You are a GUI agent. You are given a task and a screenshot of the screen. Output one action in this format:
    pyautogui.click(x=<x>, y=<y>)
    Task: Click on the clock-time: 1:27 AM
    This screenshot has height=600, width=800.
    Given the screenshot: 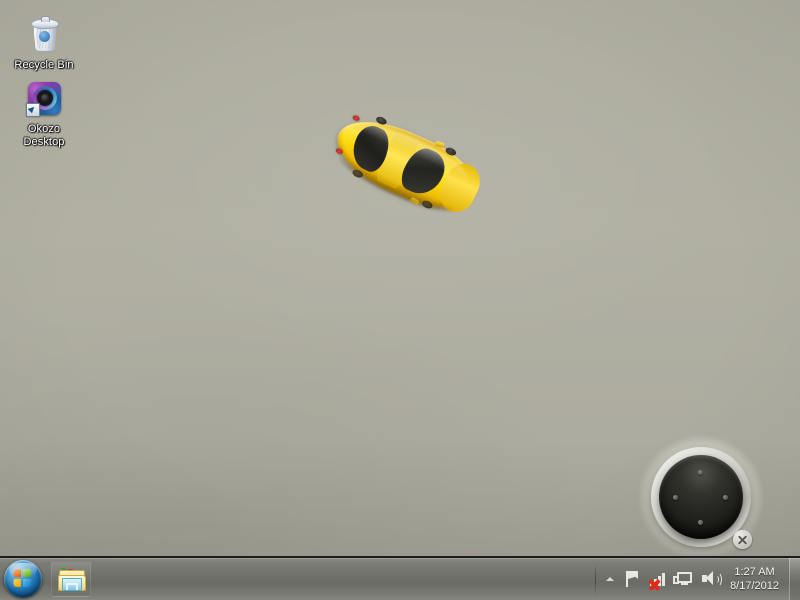 What is the action you would take?
    pyautogui.click(x=754, y=572)
    